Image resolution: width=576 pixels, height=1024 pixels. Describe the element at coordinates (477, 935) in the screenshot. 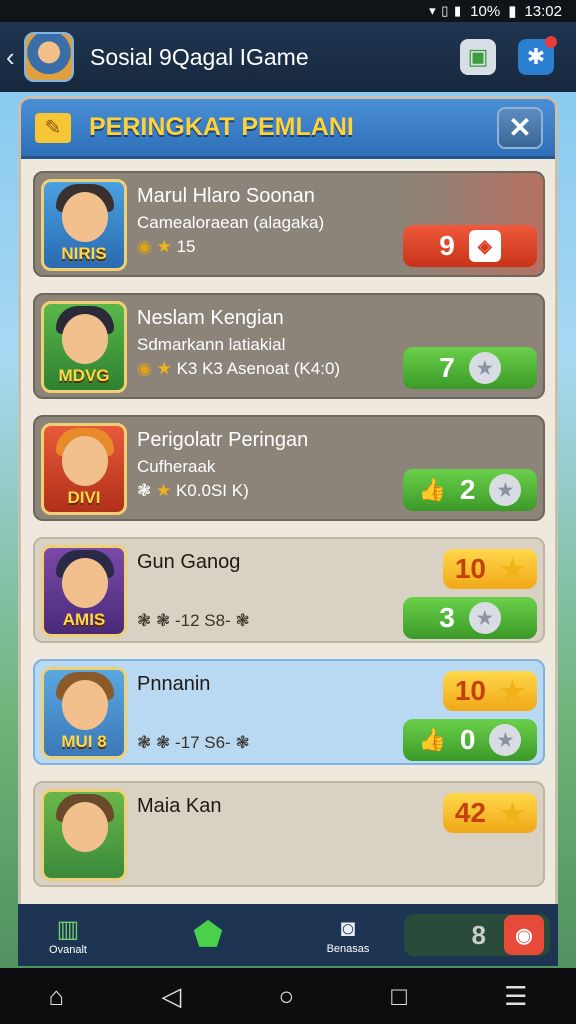

I see `nav-score-pill: 8 ◉` at that location.